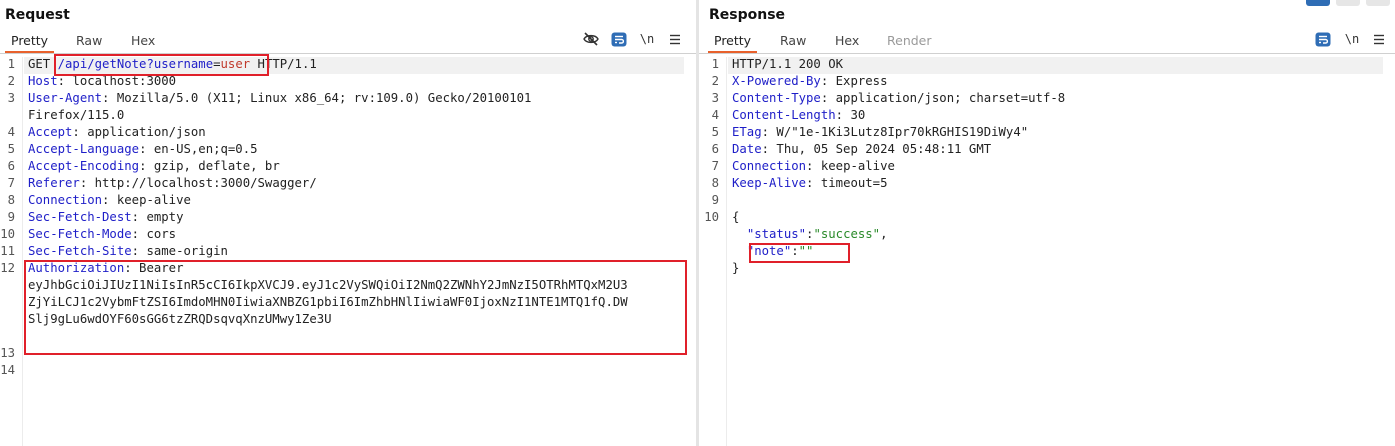 The width and height of the screenshot is (1395, 446). I want to click on code-text: }, so click(736, 268).